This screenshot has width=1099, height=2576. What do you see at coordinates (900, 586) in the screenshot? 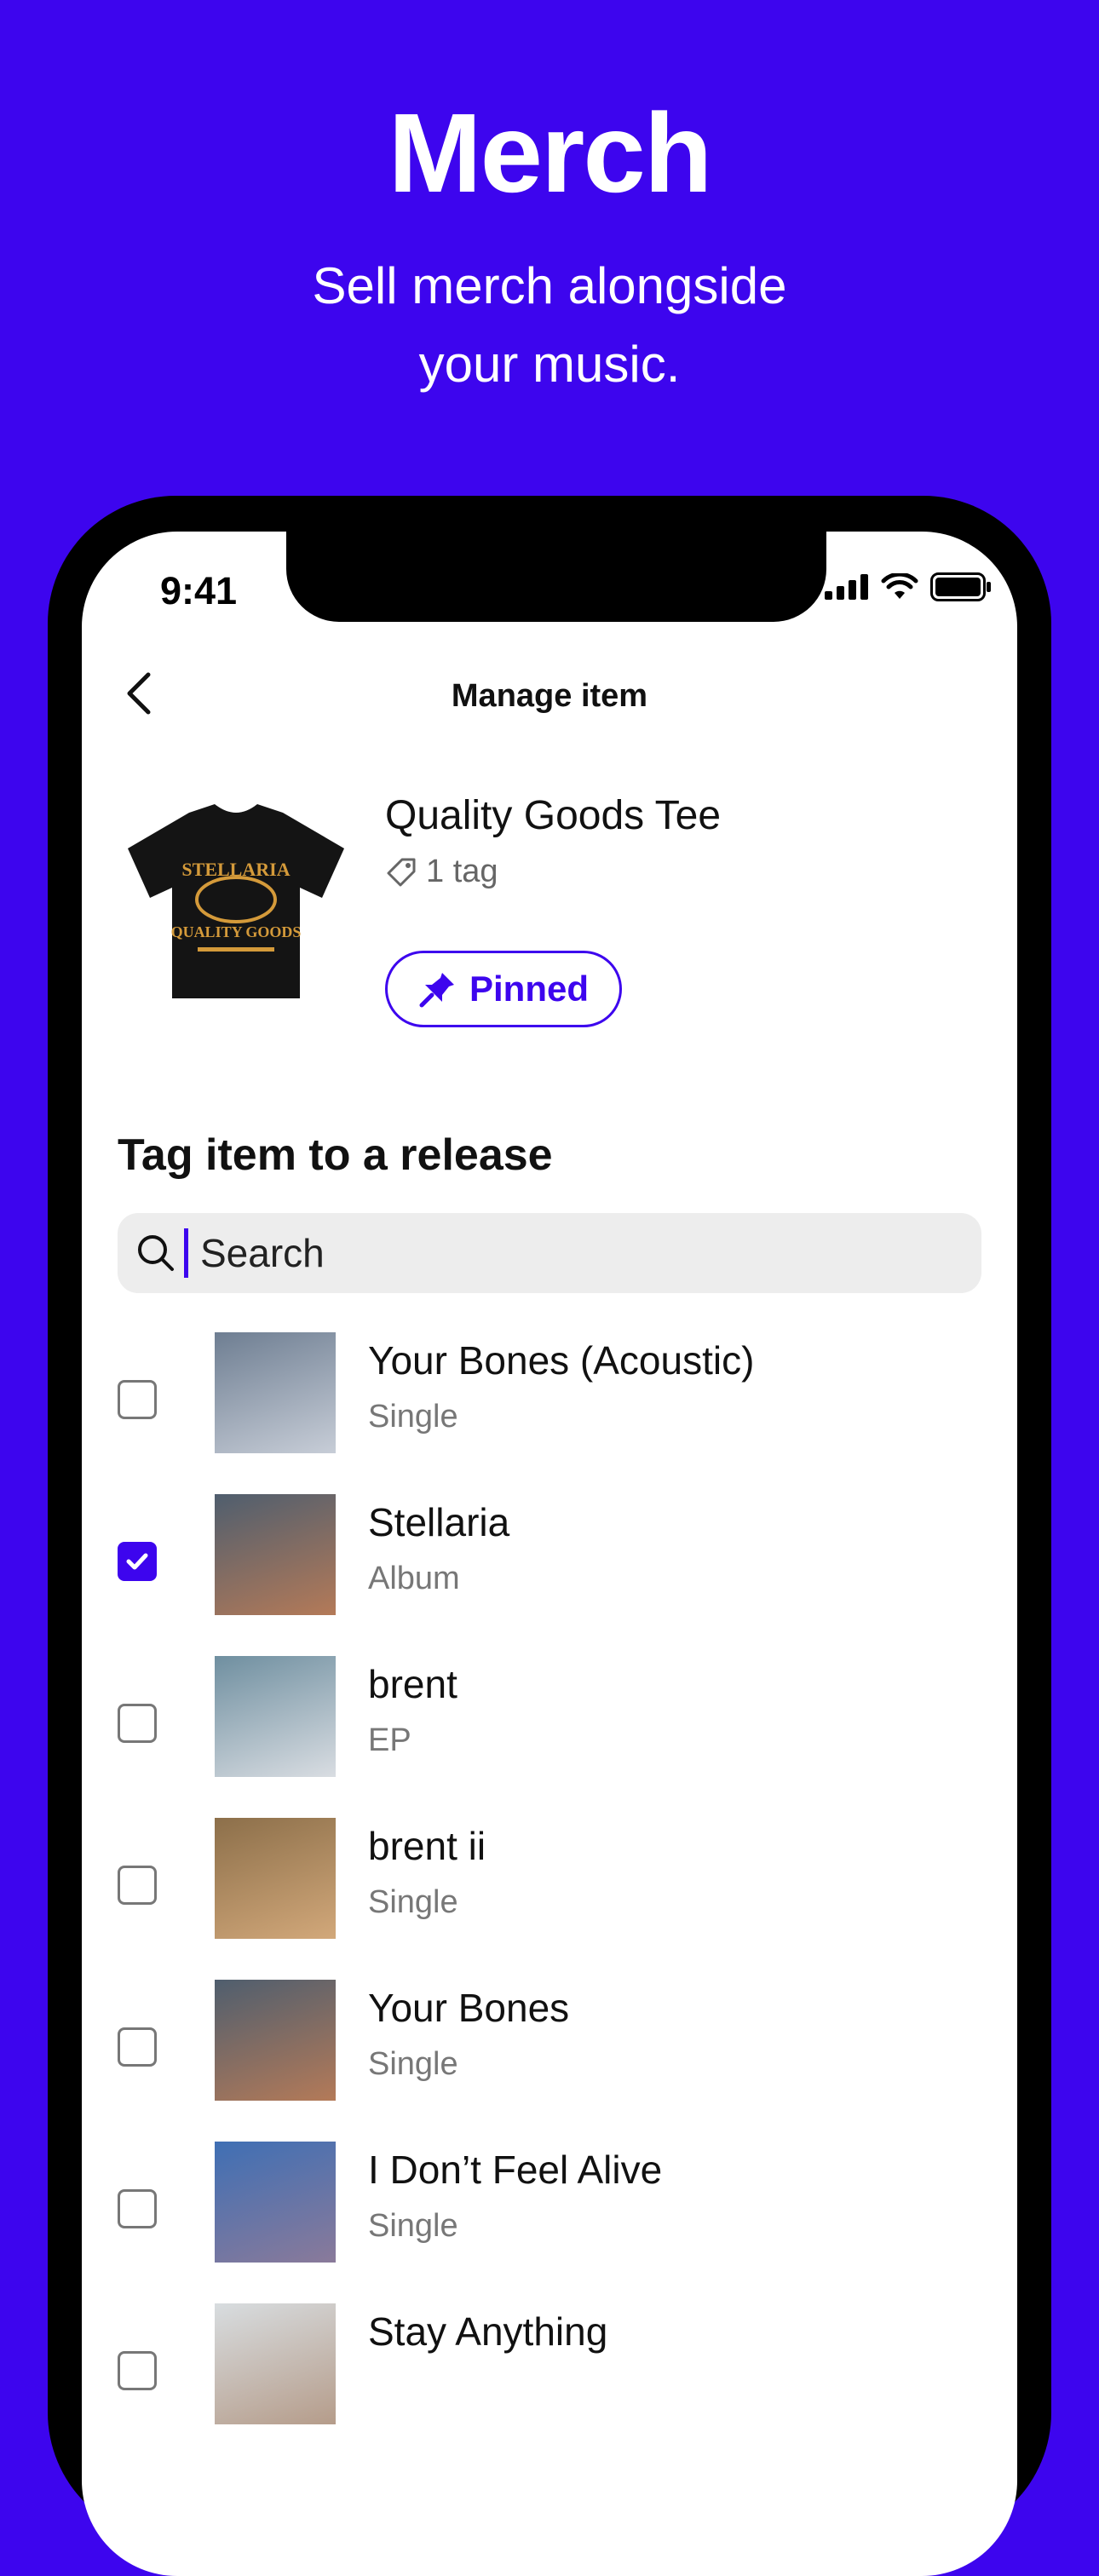
I see `wifi-icon` at bounding box center [900, 586].